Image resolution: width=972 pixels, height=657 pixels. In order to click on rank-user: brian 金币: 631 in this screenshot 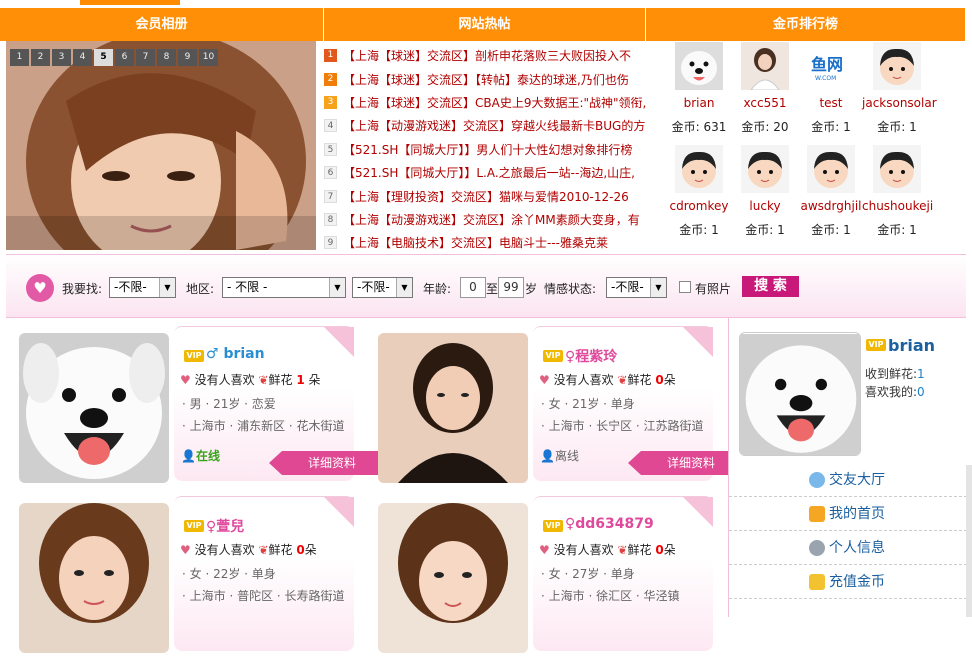, I will do `click(699, 88)`.